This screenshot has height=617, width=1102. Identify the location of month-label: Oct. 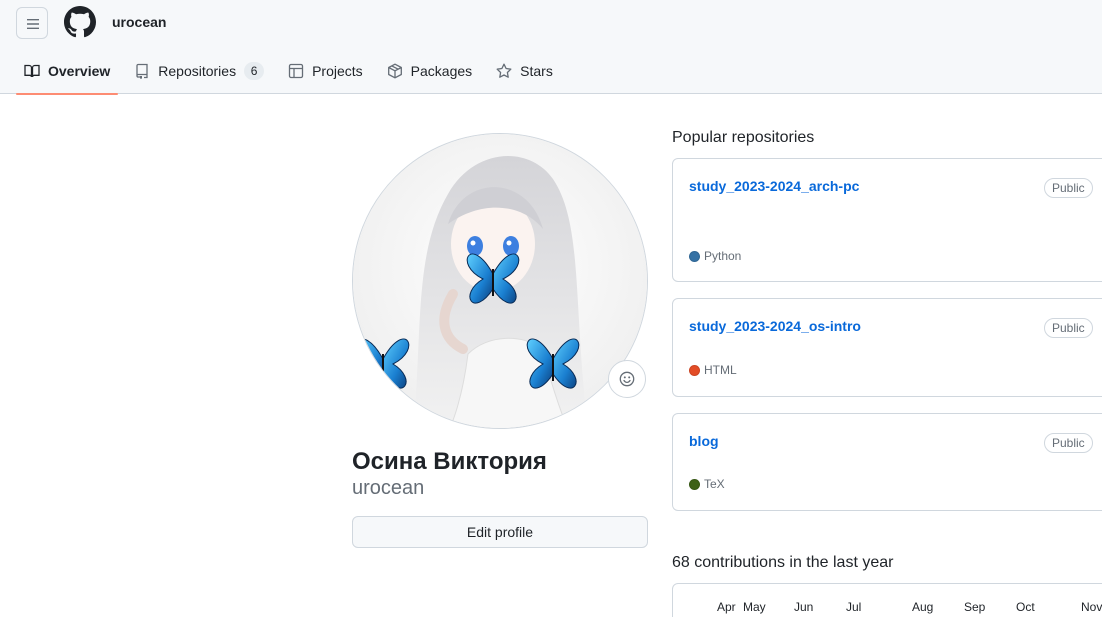
(1025, 607).